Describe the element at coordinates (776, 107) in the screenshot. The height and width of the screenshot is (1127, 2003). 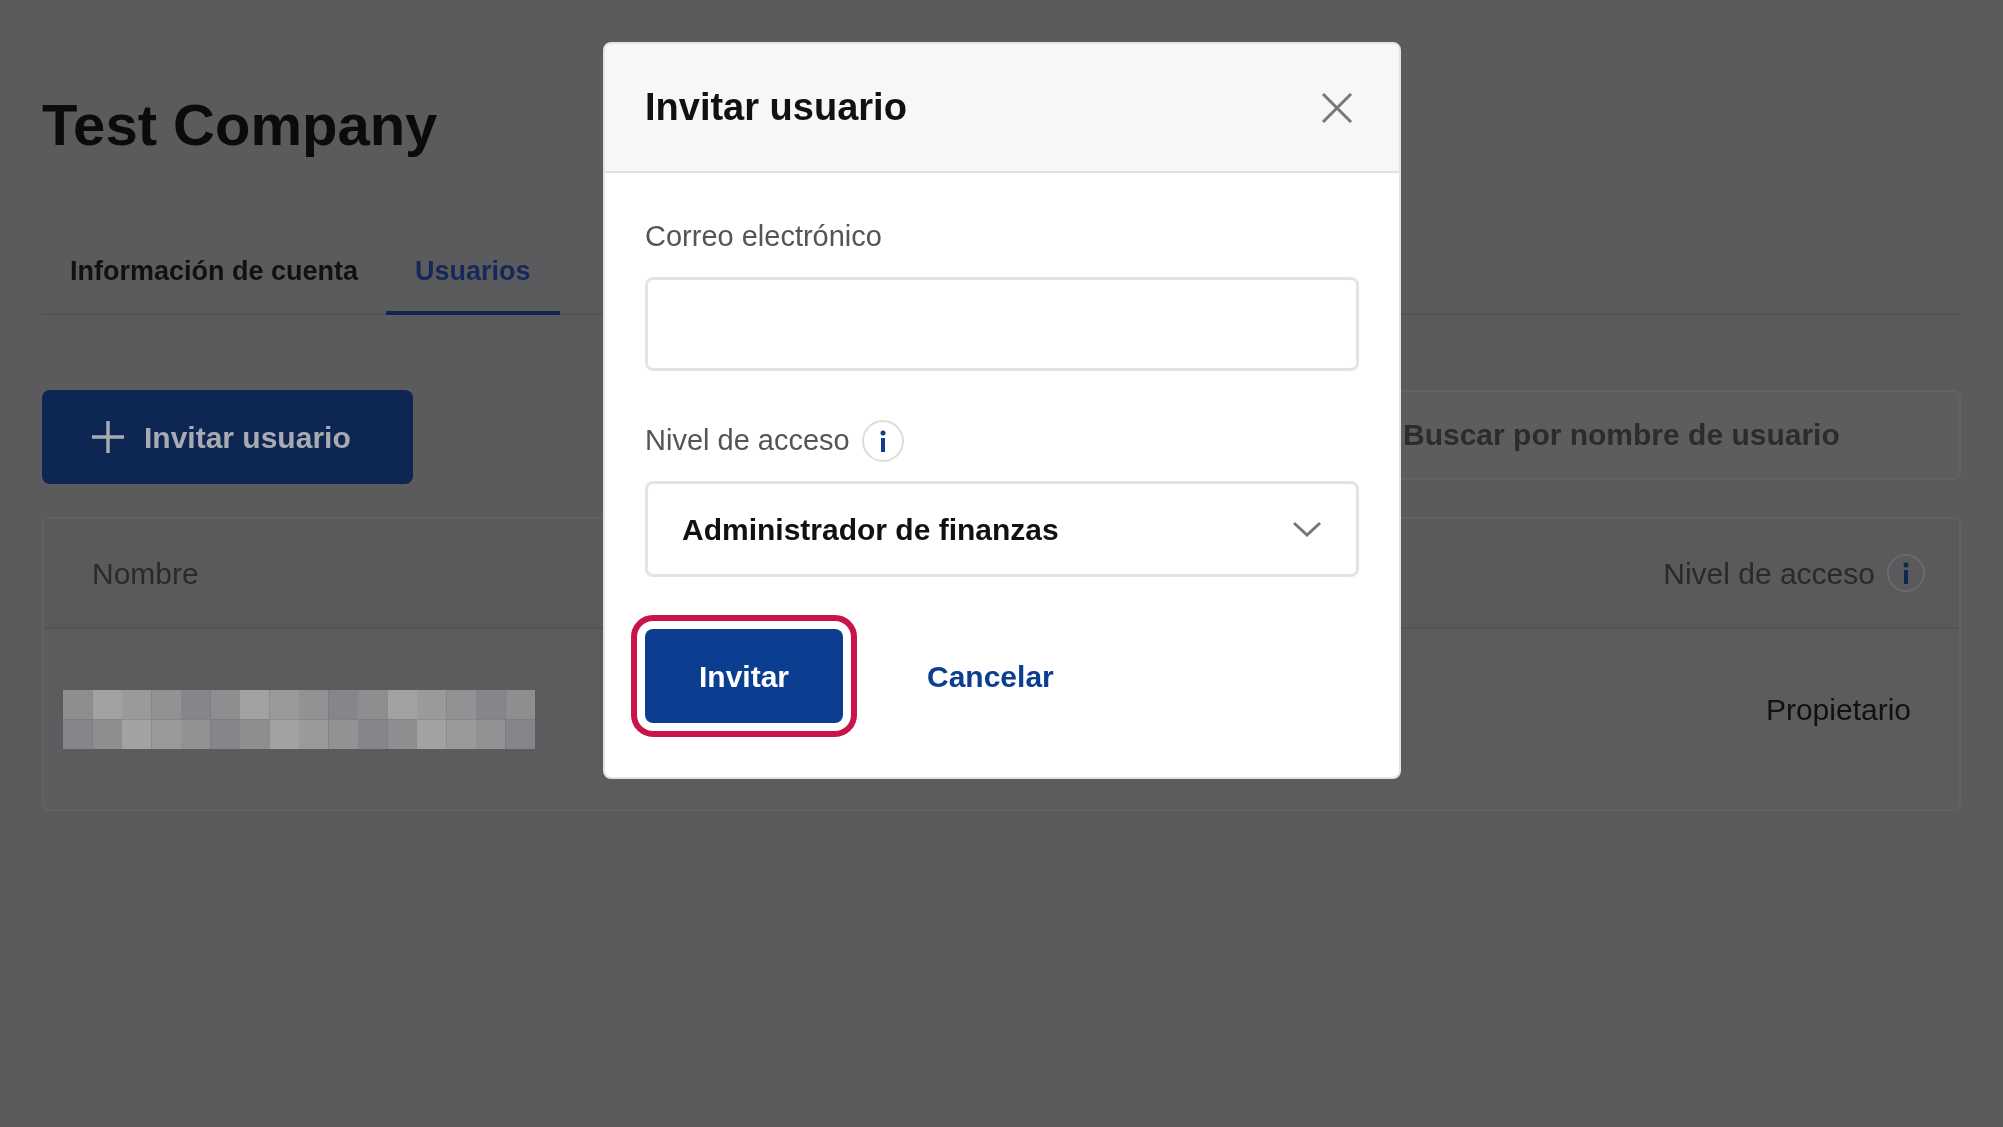
I see `dialog-title: Invitar usuario` at that location.